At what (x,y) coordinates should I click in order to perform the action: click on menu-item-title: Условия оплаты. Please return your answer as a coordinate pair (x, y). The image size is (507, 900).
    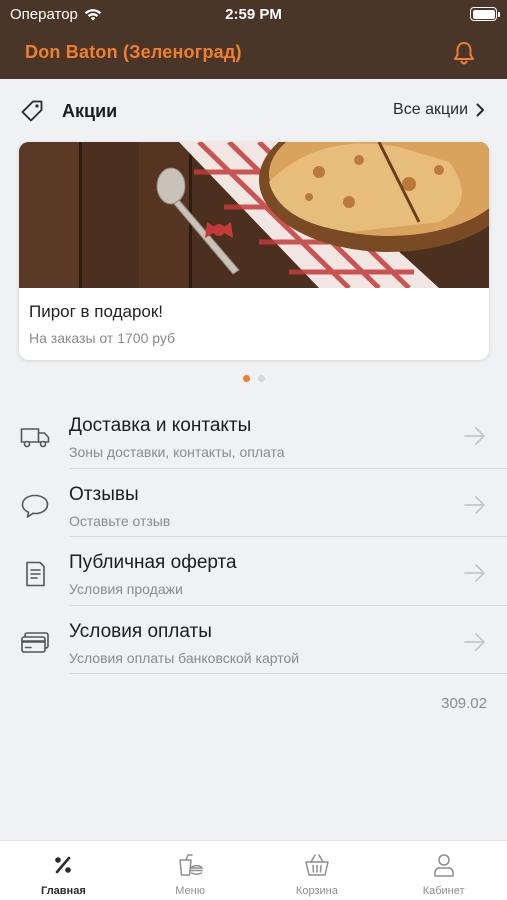
    Looking at the image, I should click on (140, 631).